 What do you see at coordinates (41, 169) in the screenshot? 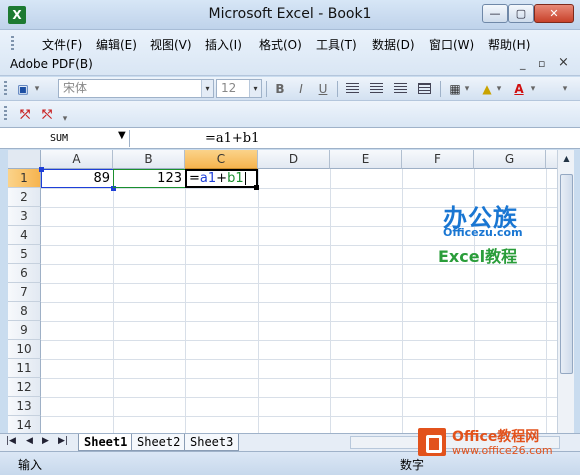
I see `range-handle` at bounding box center [41, 169].